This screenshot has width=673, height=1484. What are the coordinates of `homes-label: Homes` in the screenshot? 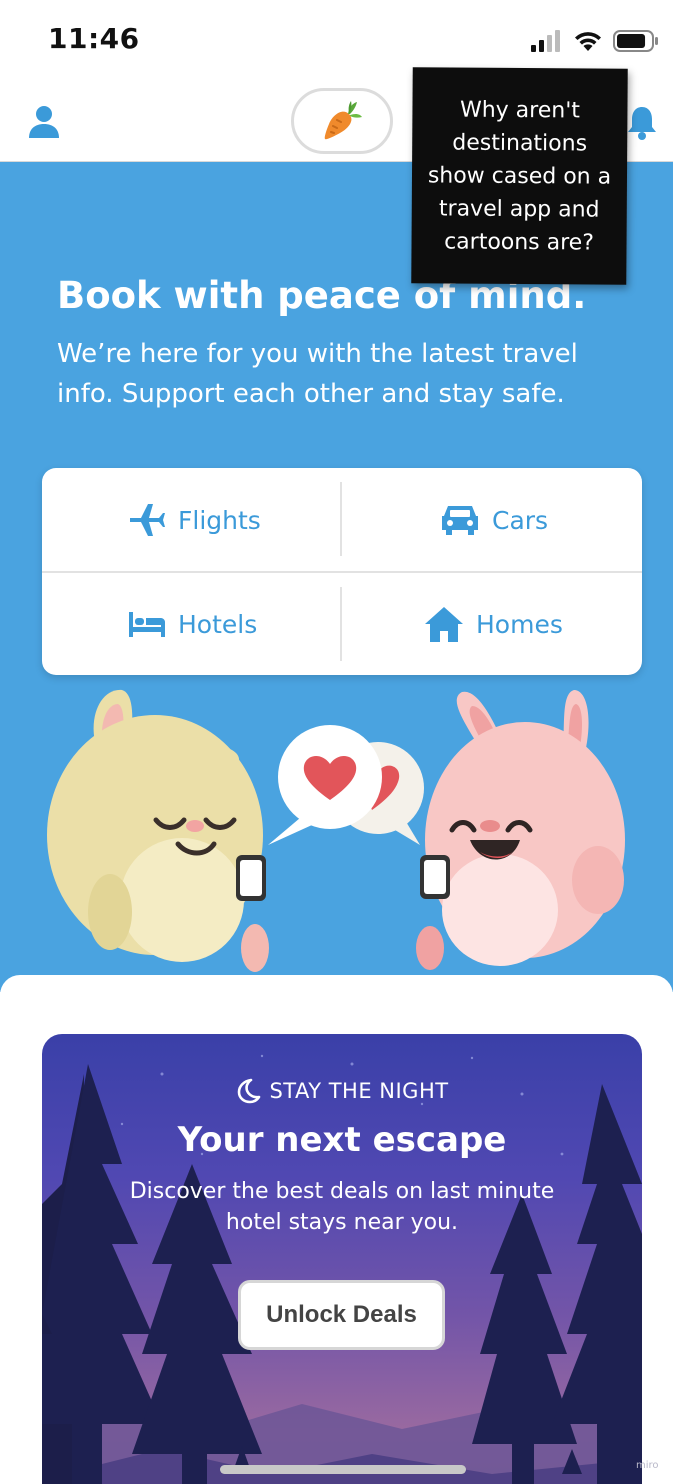 It's located at (519, 624).